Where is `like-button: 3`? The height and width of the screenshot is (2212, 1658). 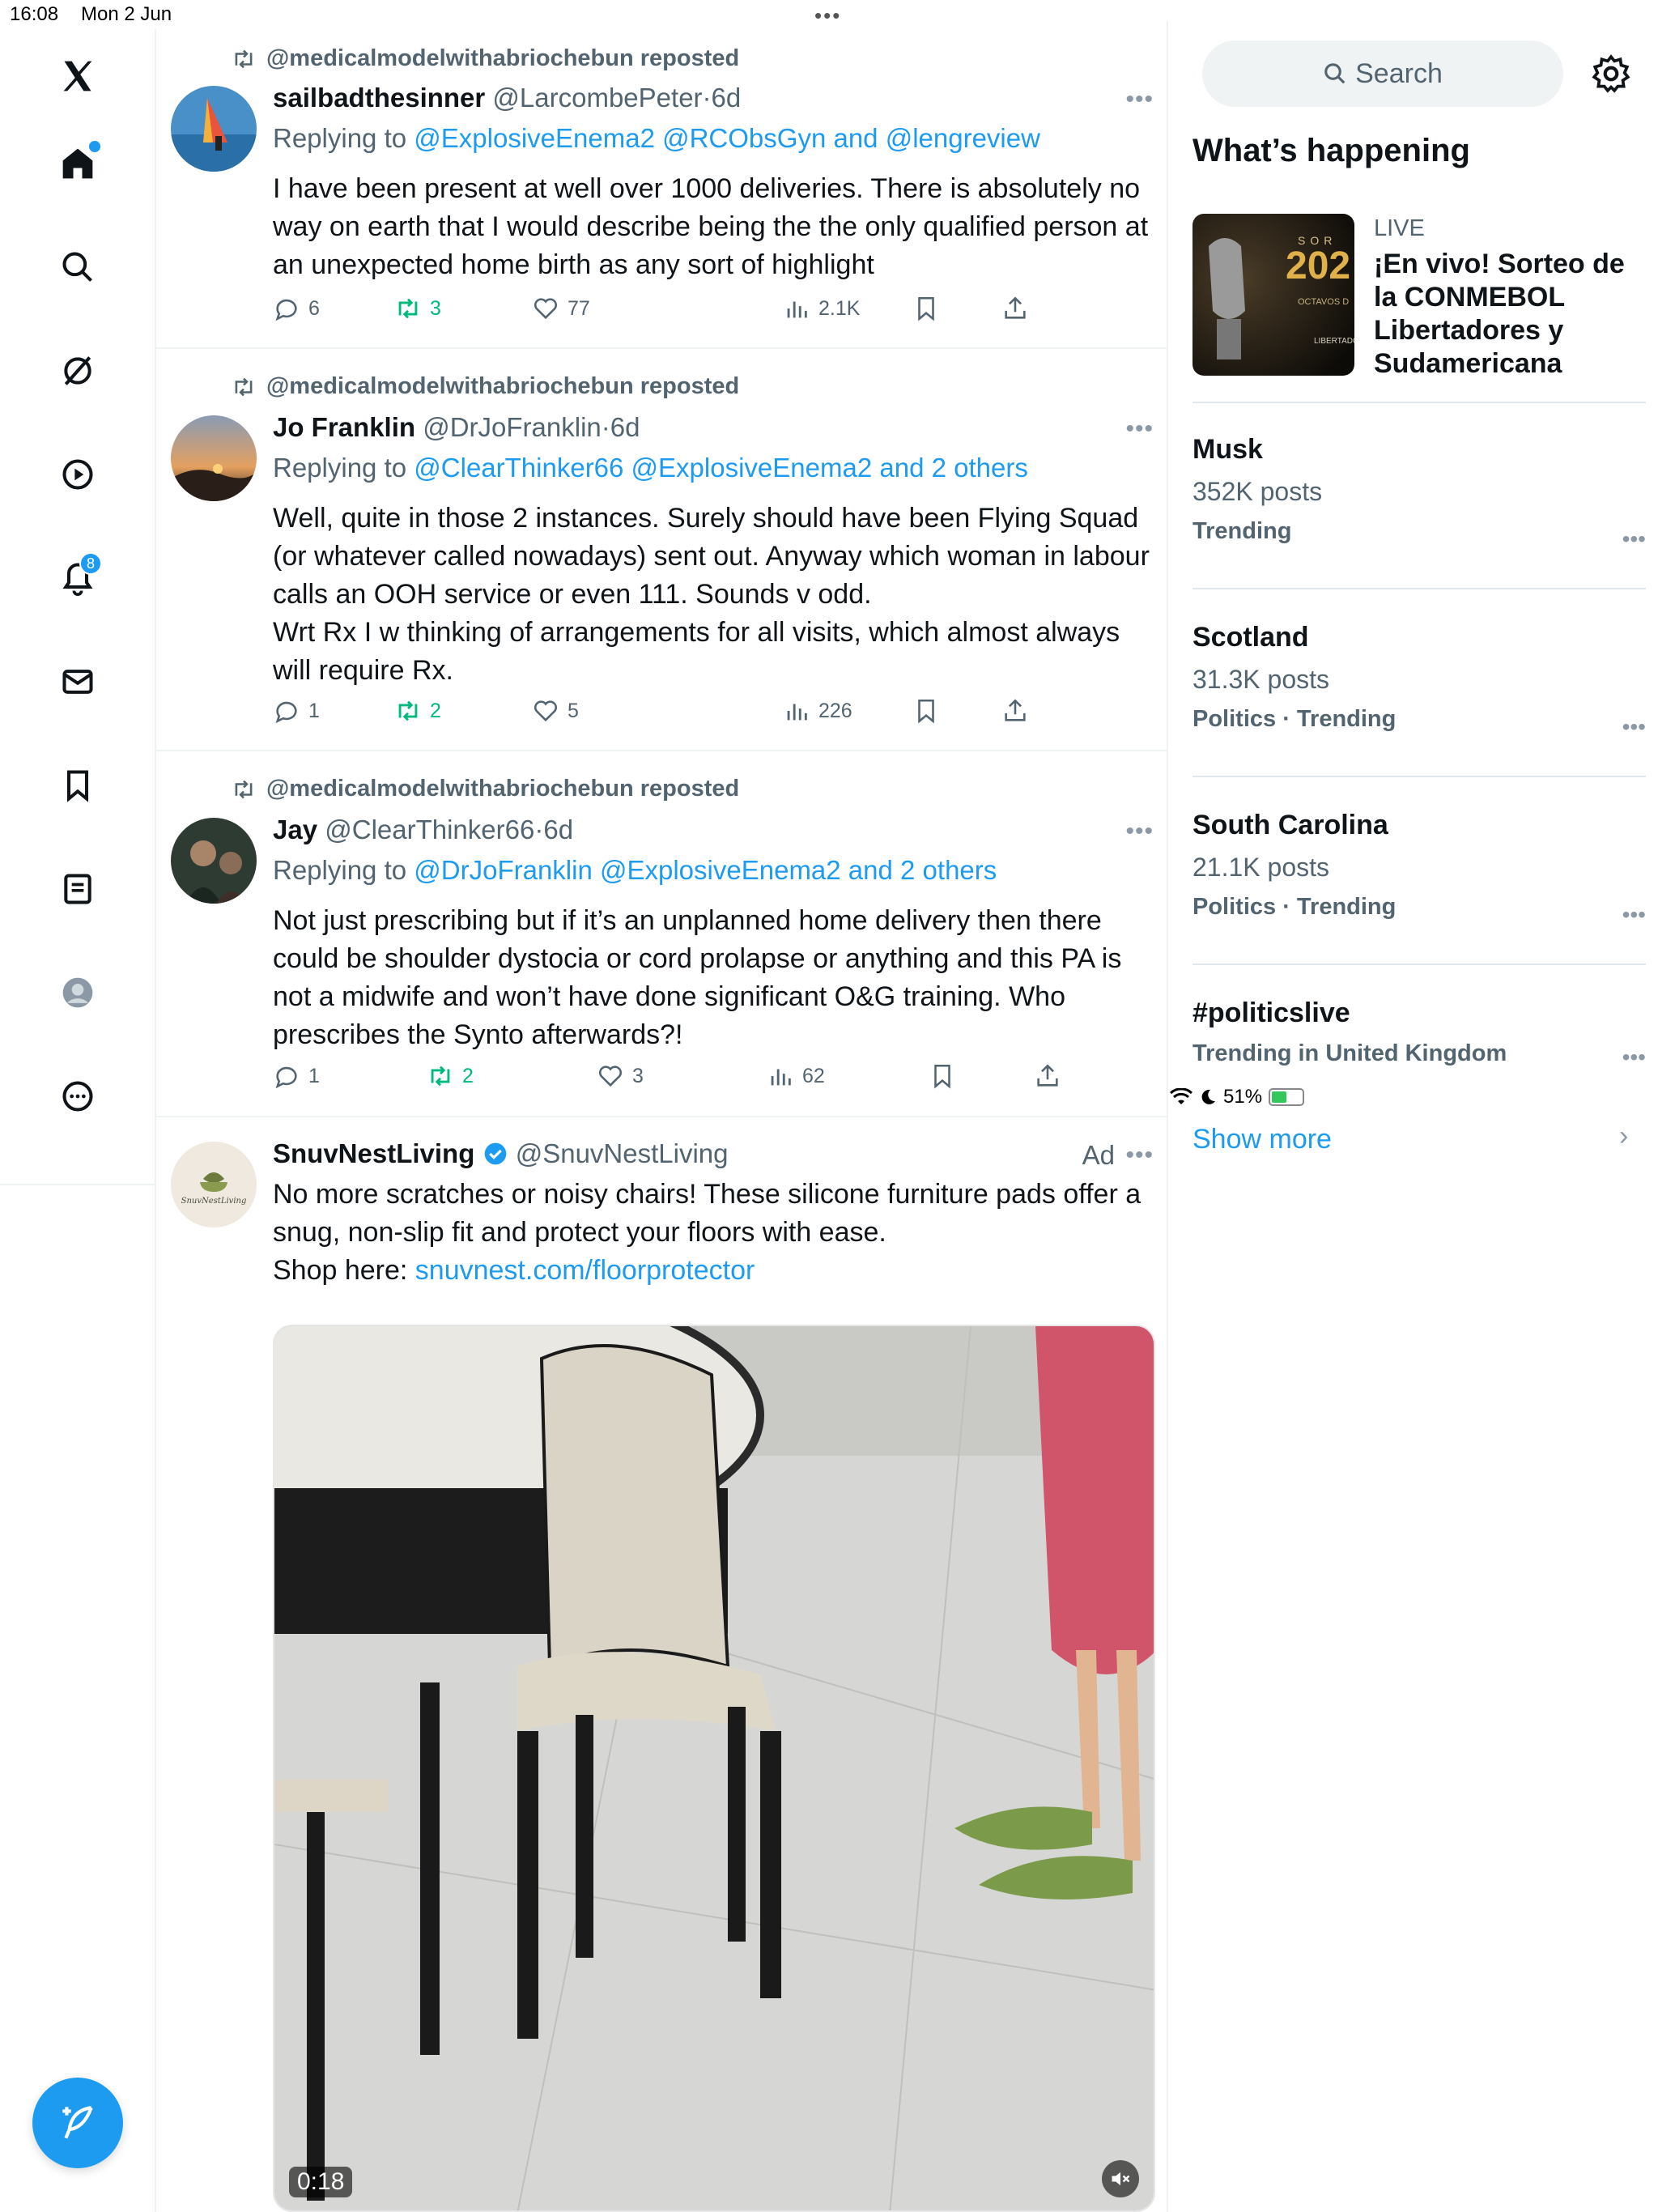
like-button: 3 is located at coordinates (620, 1076).